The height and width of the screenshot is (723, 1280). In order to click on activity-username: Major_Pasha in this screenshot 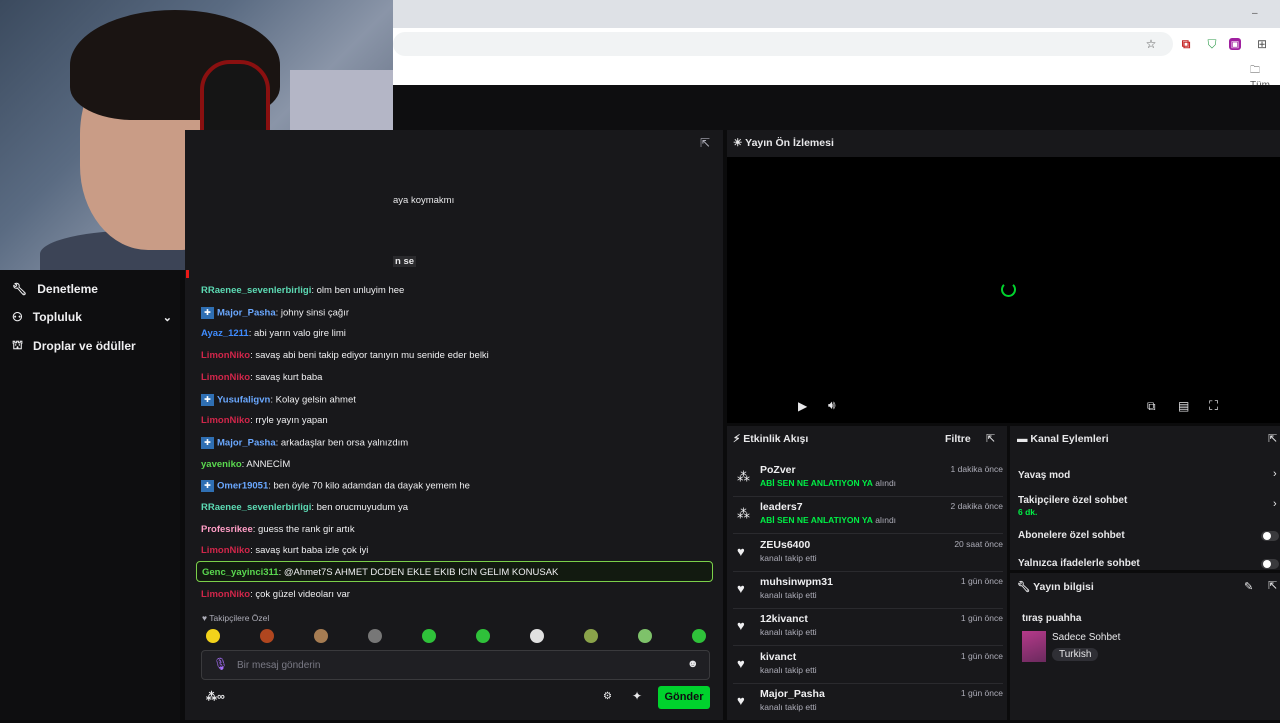, I will do `click(792, 693)`.